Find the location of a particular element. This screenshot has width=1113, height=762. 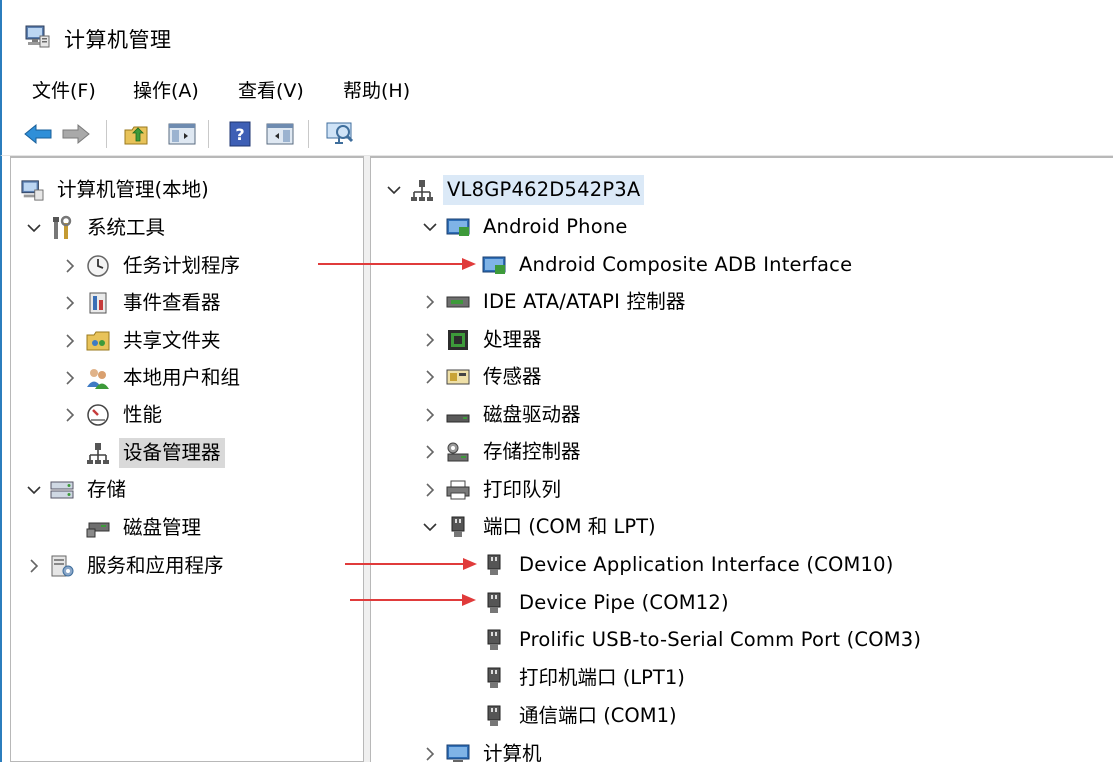

storage-controller-icon is located at coordinates (458, 452).